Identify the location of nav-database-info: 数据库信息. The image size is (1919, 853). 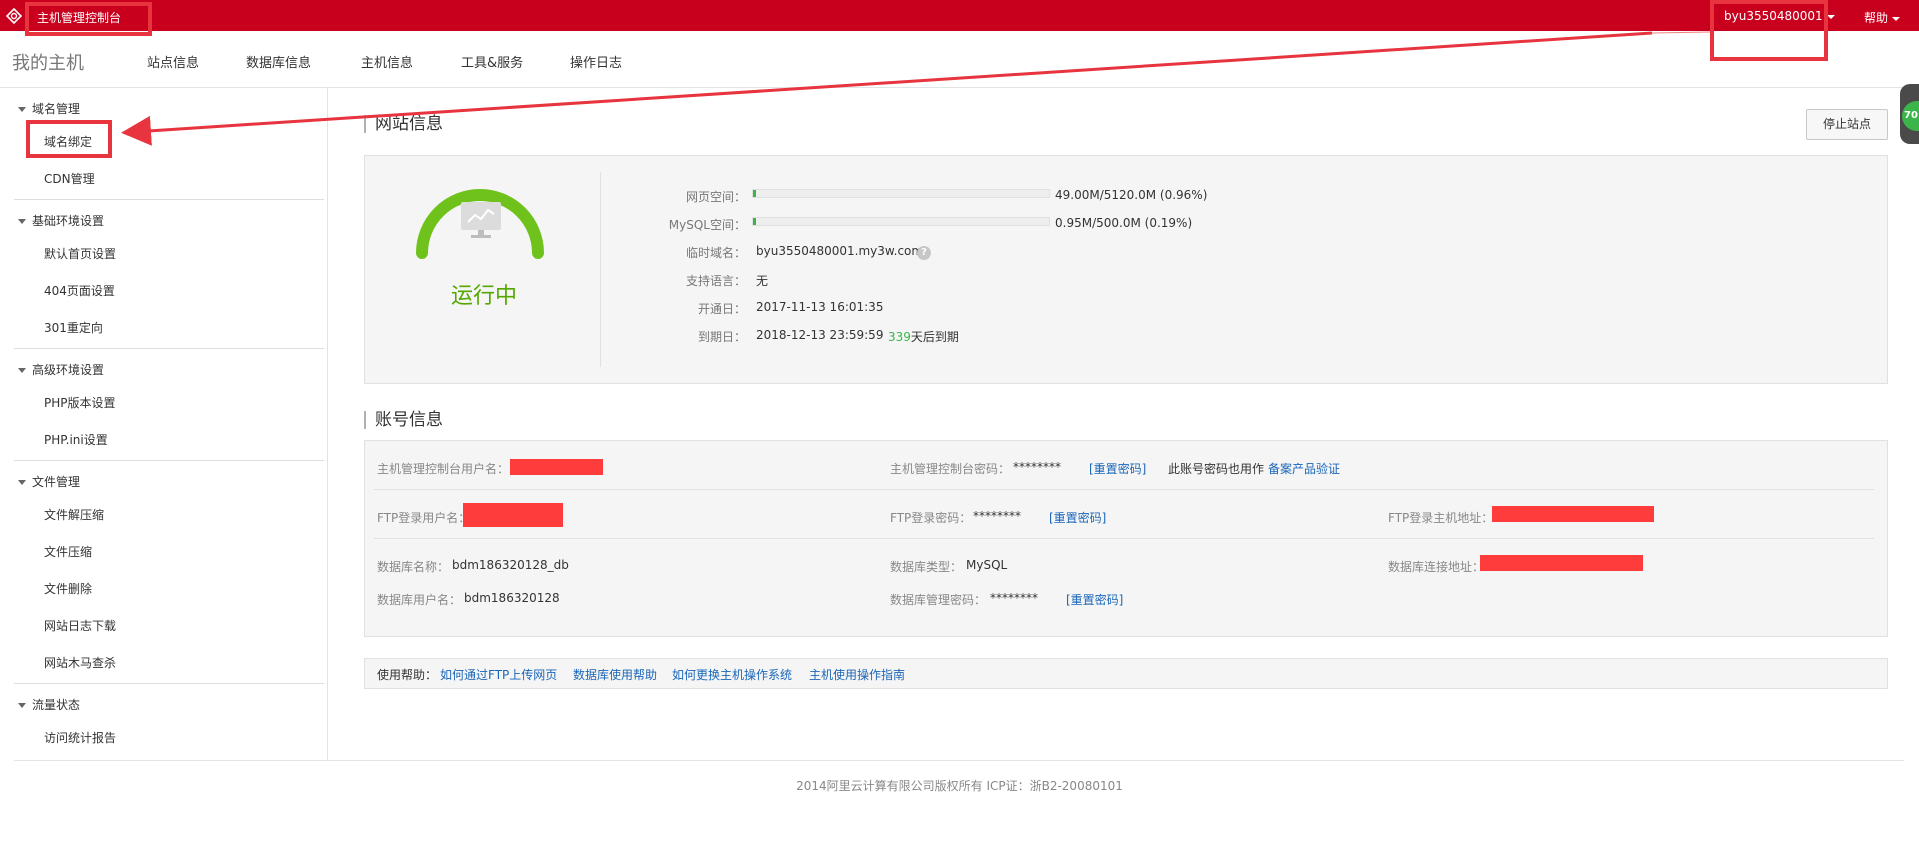
(278, 61).